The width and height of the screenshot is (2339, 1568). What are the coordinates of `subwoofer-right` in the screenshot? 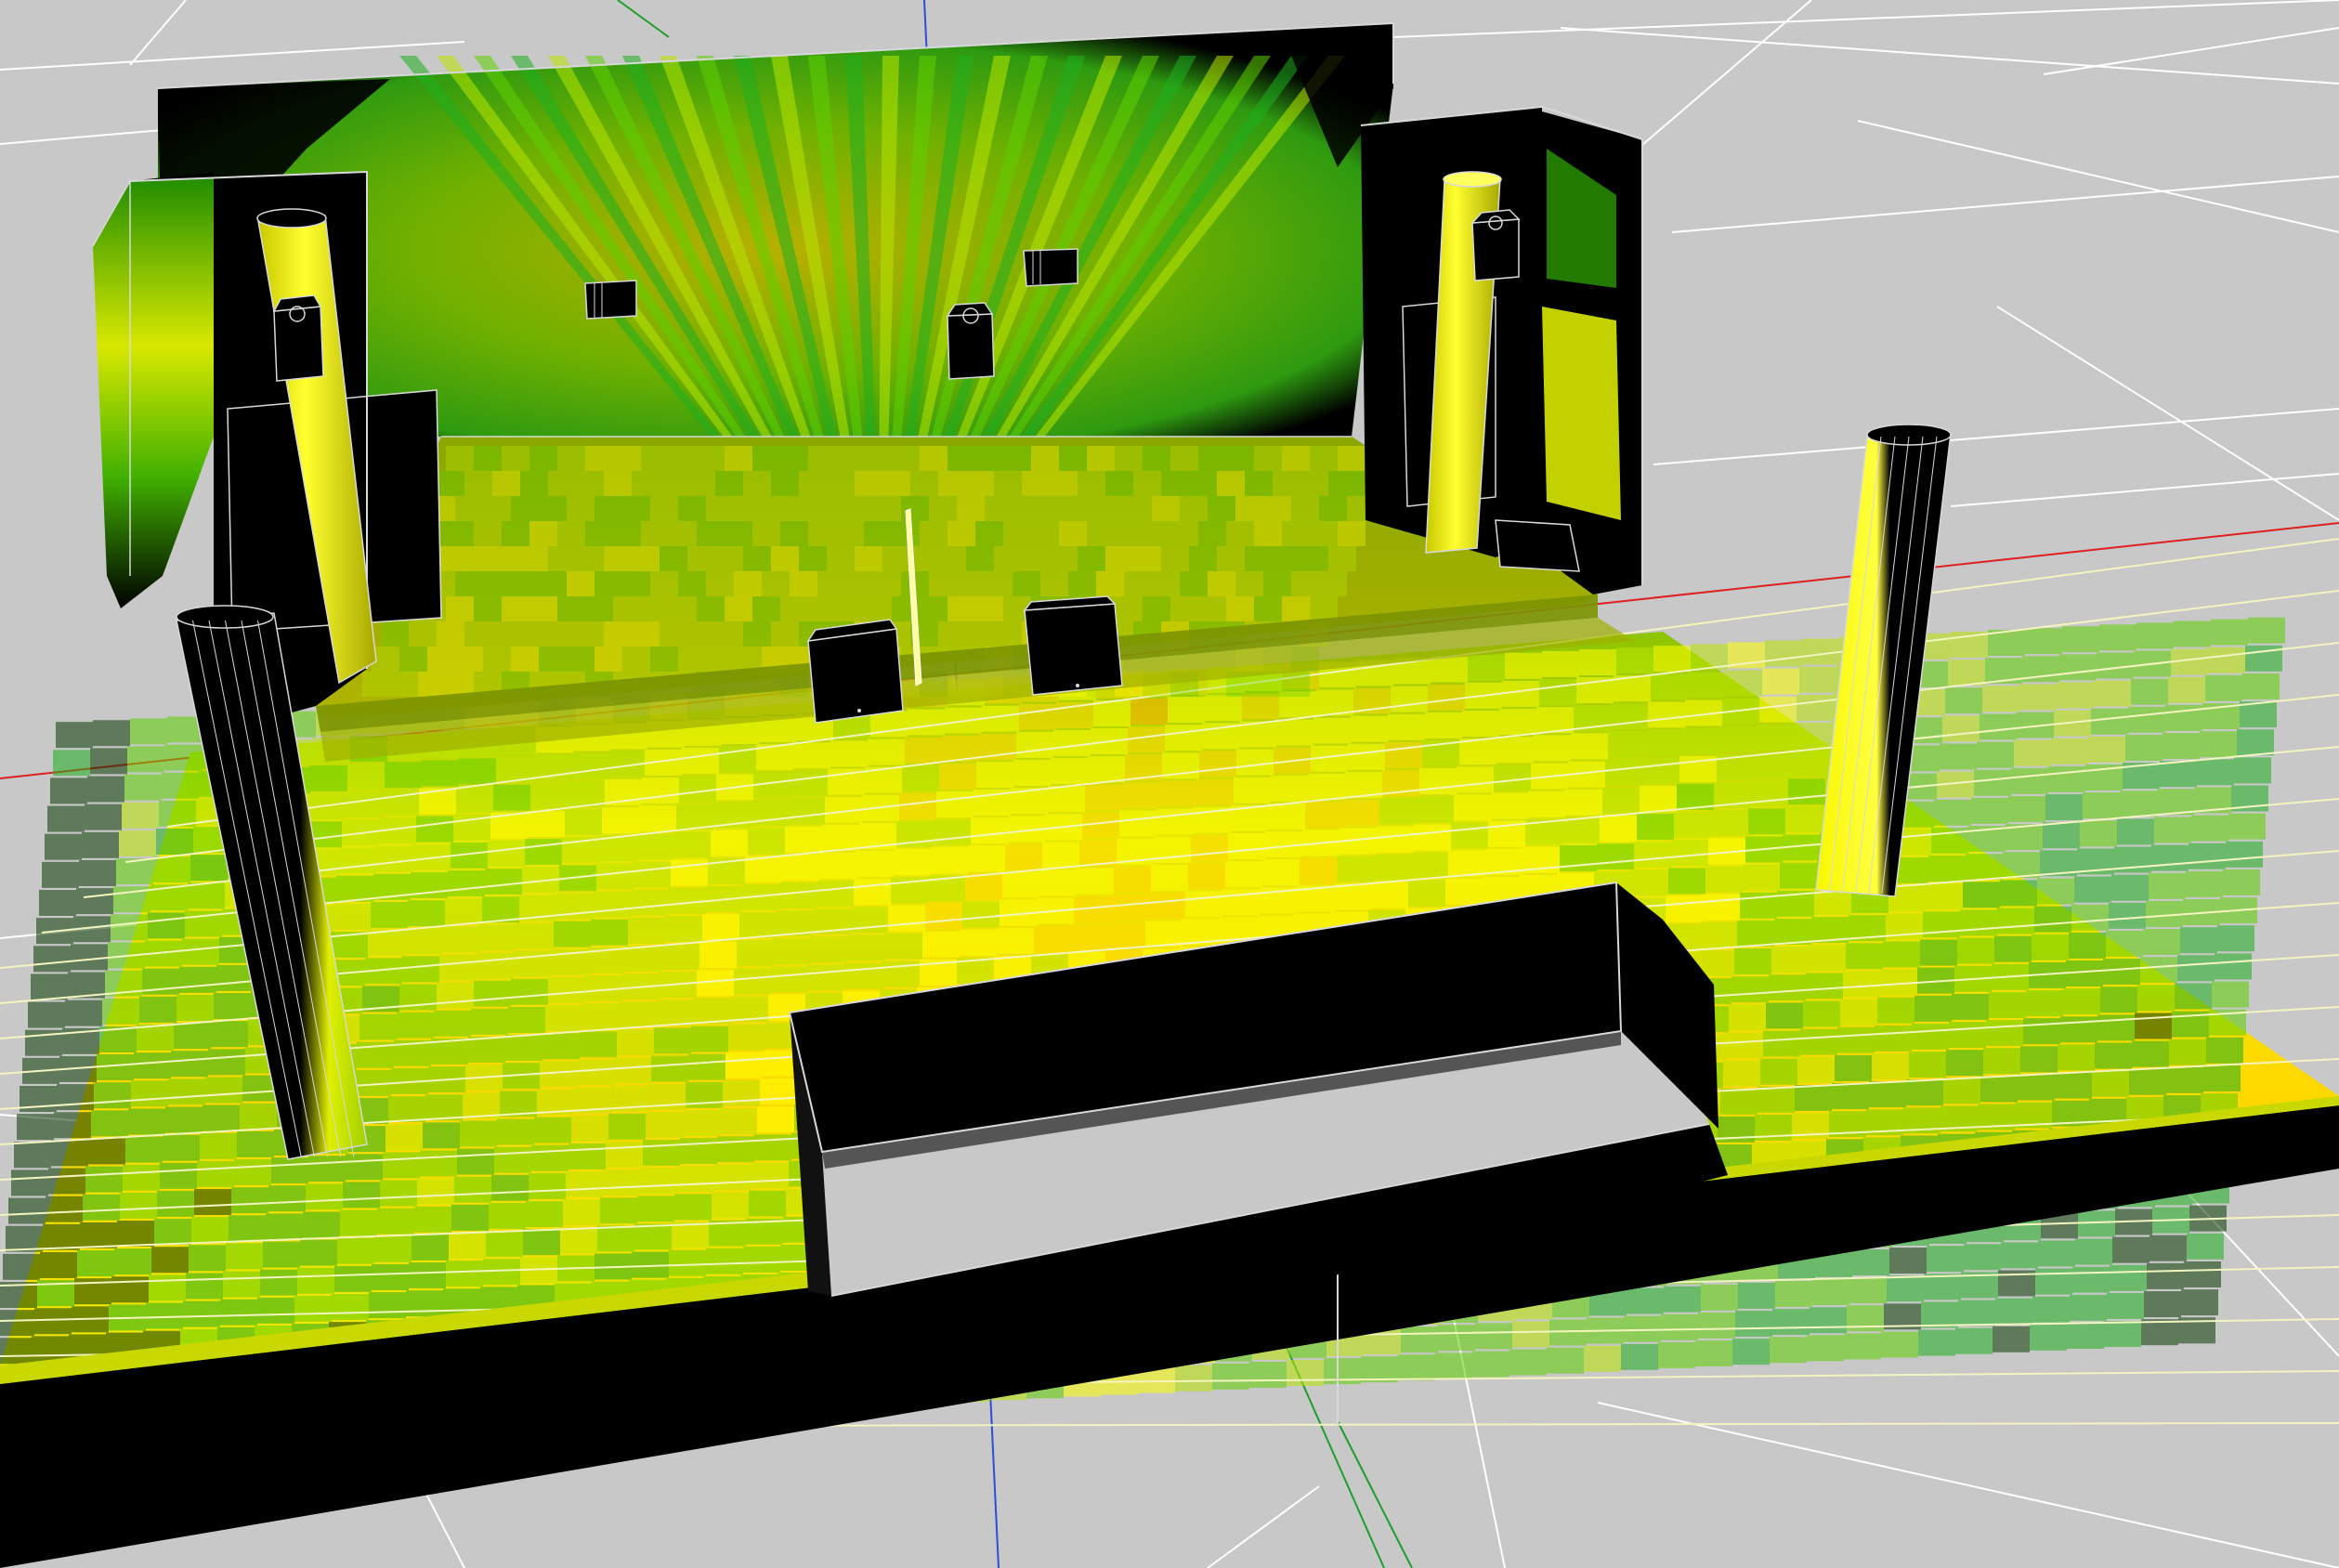 It's located at (1073, 645).